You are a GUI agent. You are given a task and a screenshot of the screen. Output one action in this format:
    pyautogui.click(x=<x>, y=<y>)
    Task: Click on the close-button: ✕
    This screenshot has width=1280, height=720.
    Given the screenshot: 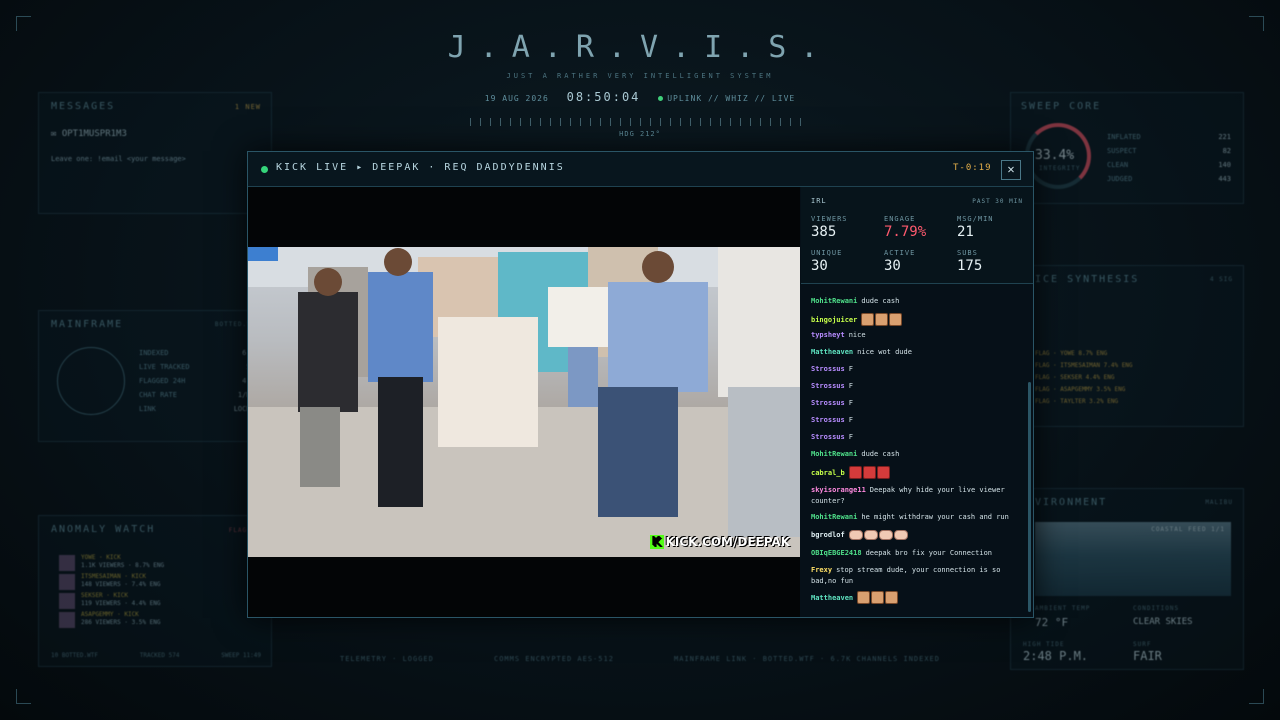 What is the action you would take?
    pyautogui.click(x=1011, y=170)
    